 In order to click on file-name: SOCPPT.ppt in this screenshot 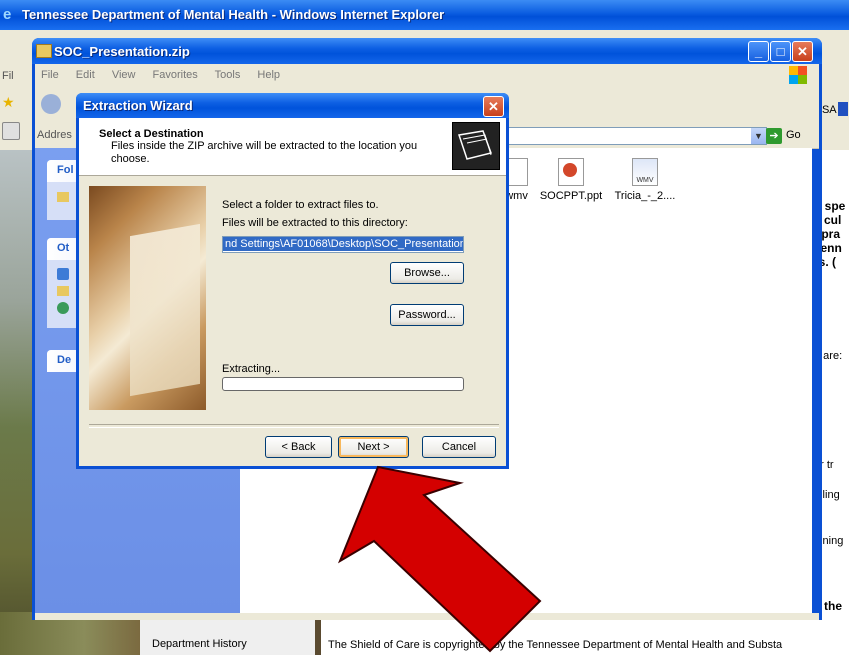, I will do `click(571, 196)`.